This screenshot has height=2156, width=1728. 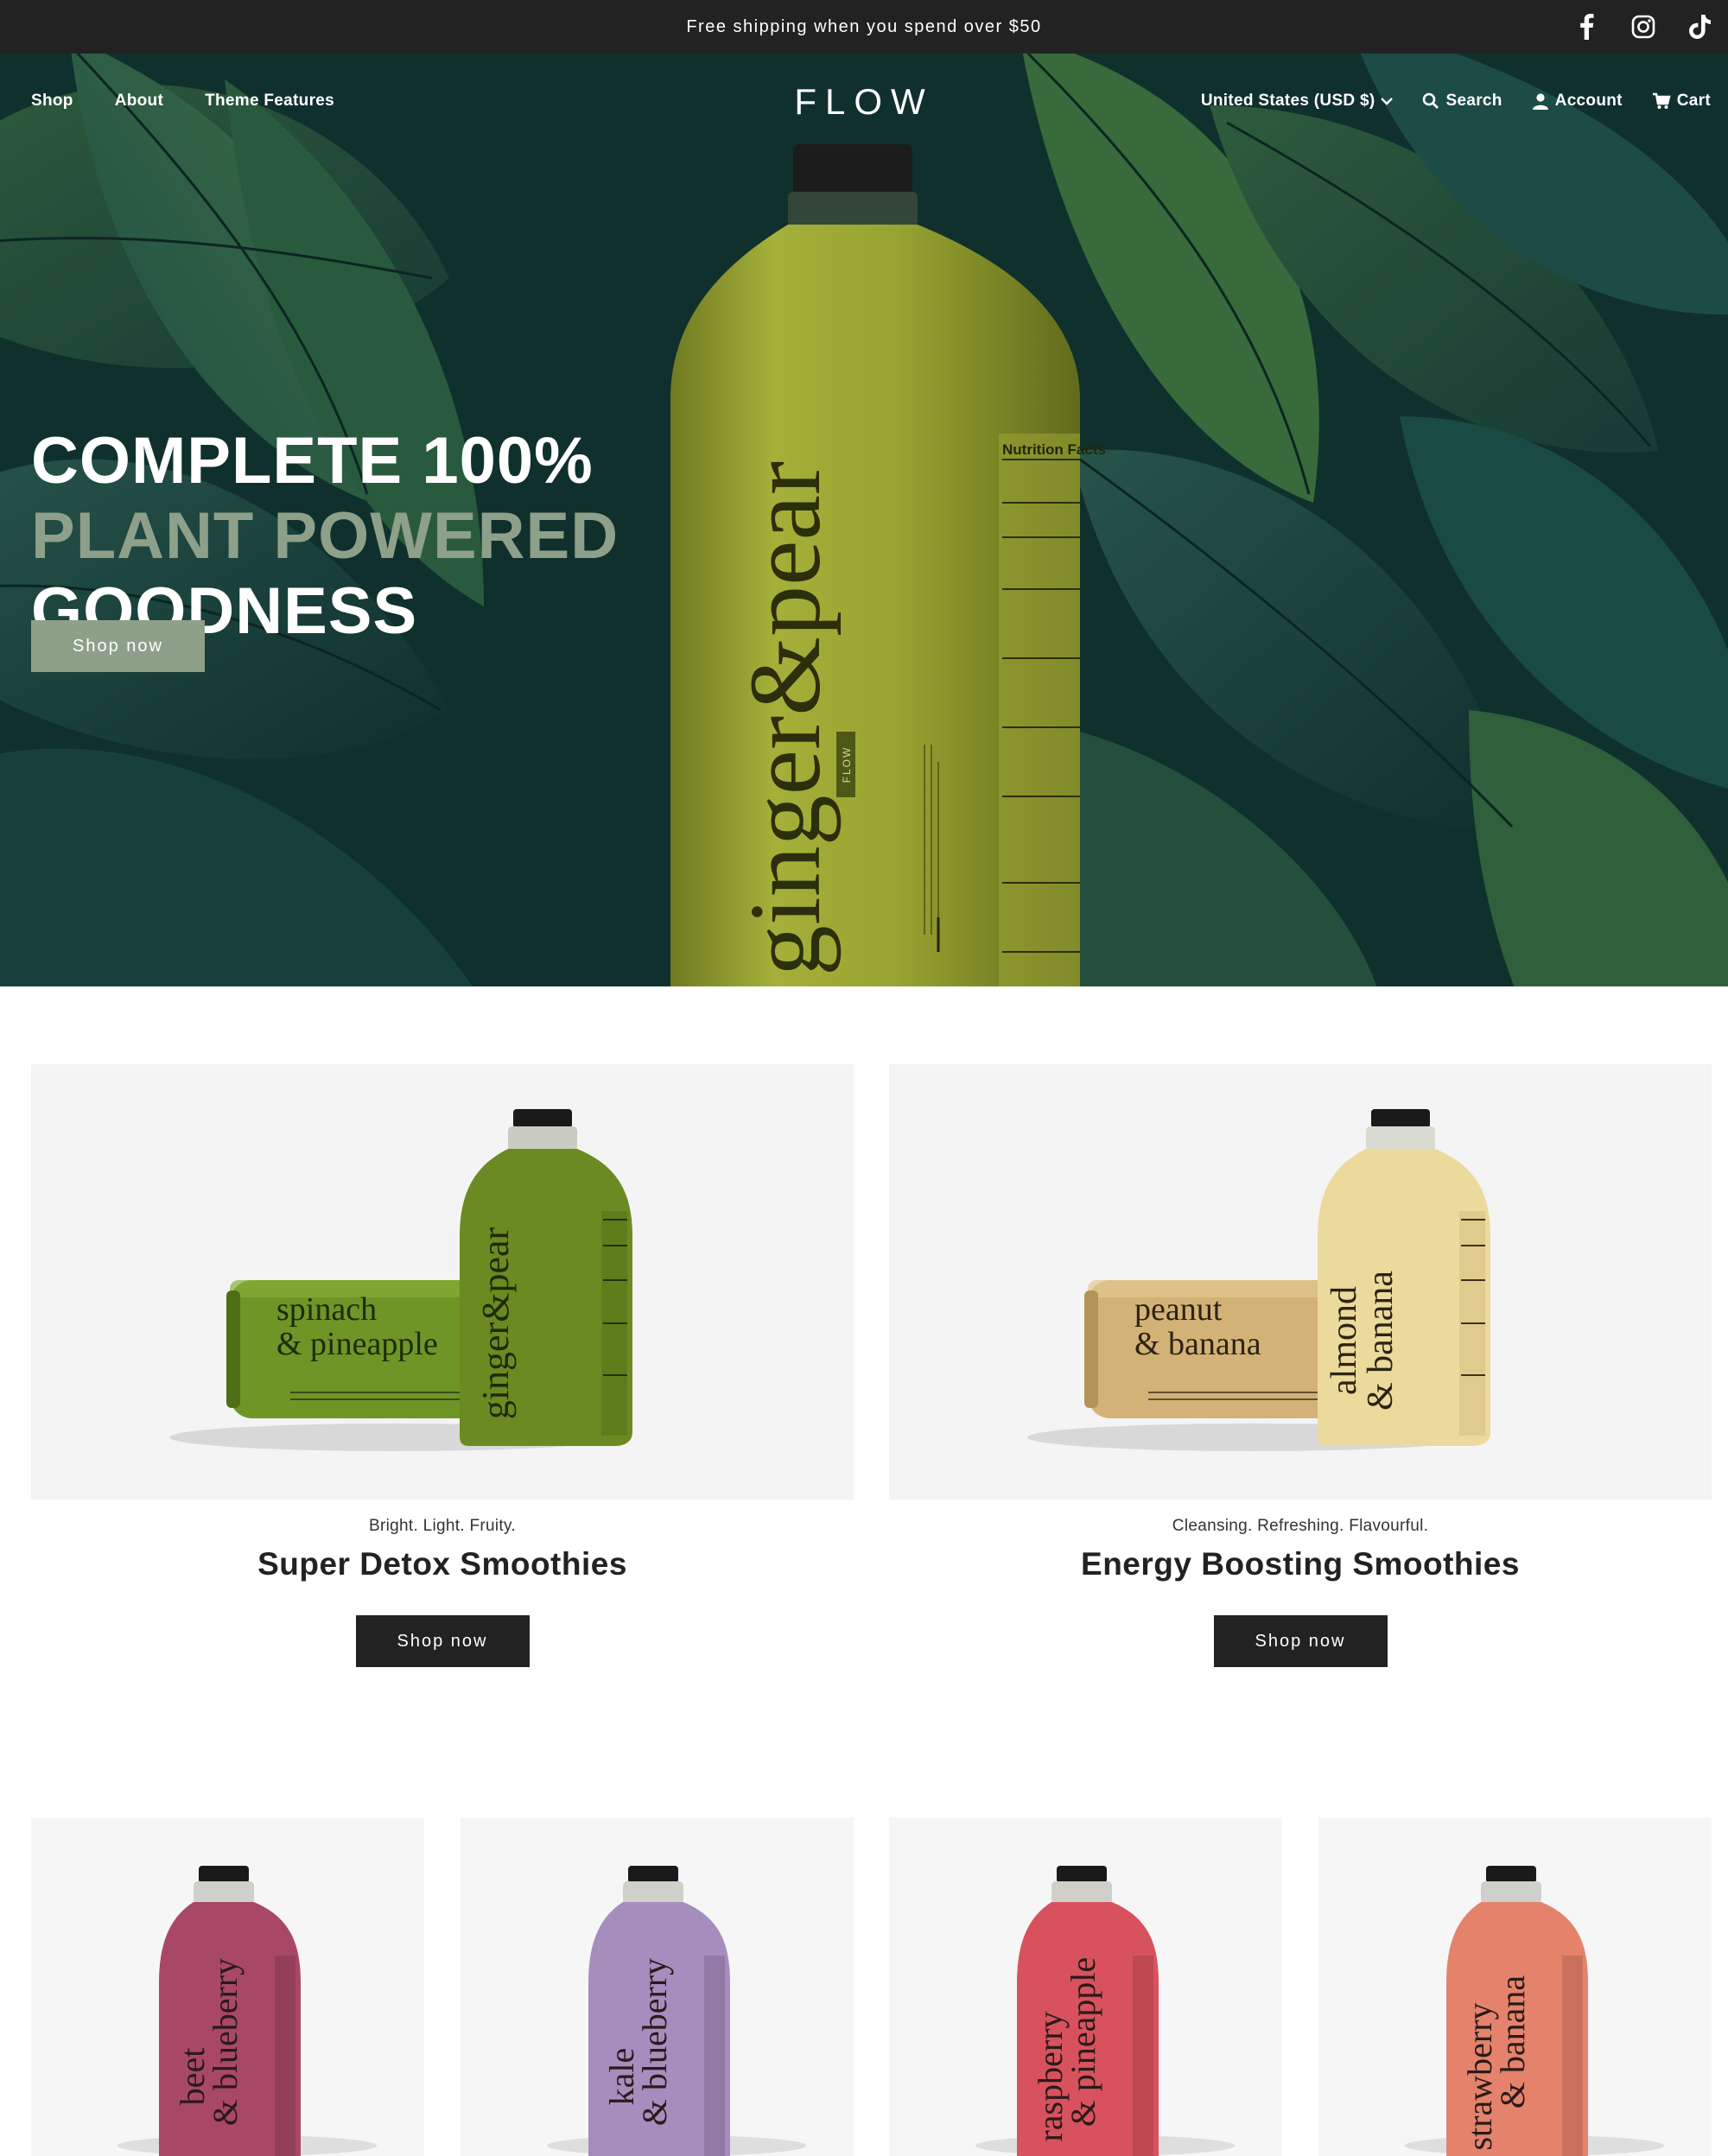 I want to click on hero-title-line1: COMPLETE 100%, so click(x=312, y=461).